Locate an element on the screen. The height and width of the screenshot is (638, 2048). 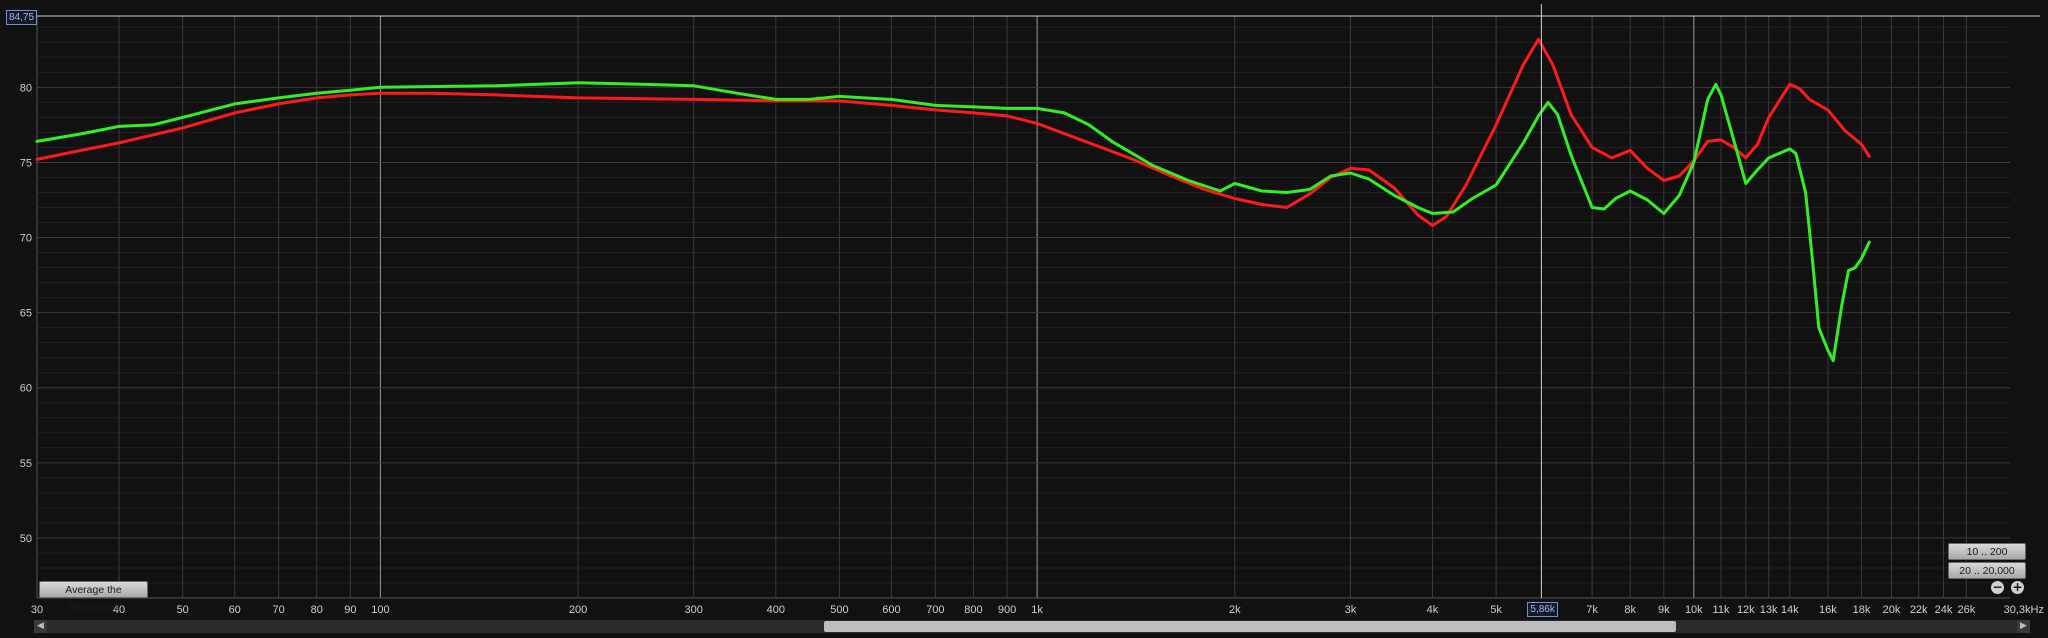
x-tick-label: 24k is located at coordinates (1944, 610).